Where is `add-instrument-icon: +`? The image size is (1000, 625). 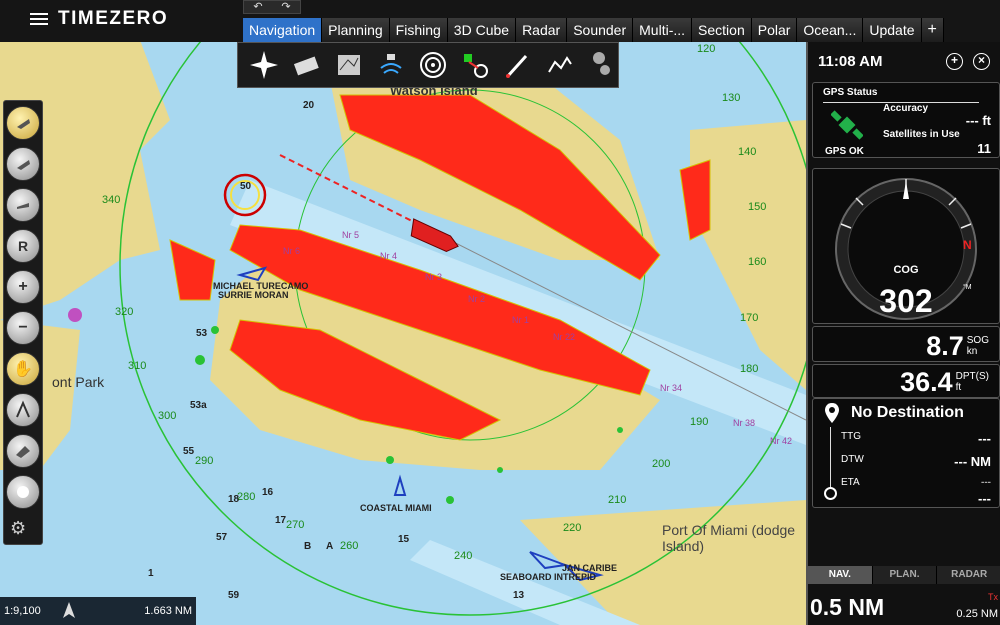 add-instrument-icon: + is located at coordinates (954, 61).